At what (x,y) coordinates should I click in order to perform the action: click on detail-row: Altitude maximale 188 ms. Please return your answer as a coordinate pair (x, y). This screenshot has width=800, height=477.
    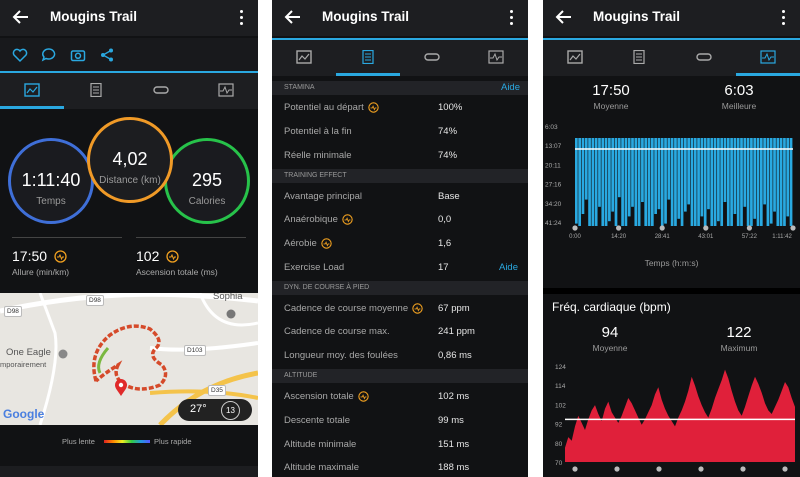
    Looking at the image, I should click on (400, 466).